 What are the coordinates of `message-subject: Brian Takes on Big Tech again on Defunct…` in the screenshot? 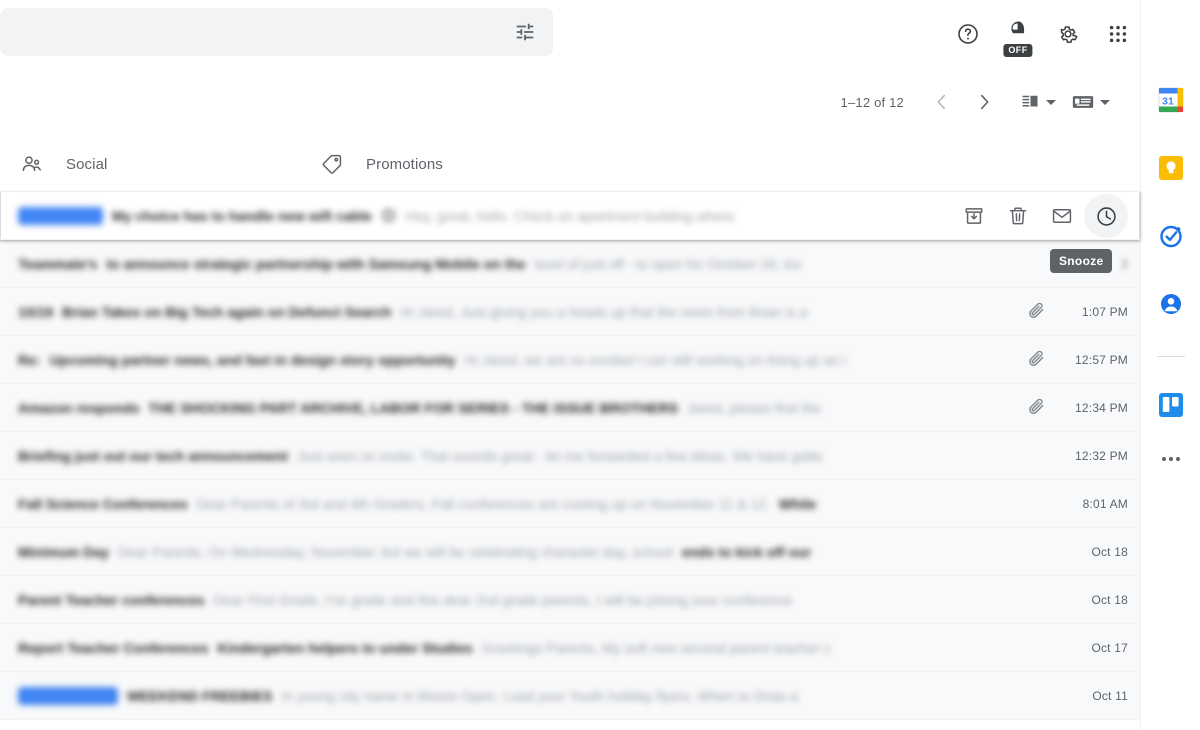 It's located at (227, 311).